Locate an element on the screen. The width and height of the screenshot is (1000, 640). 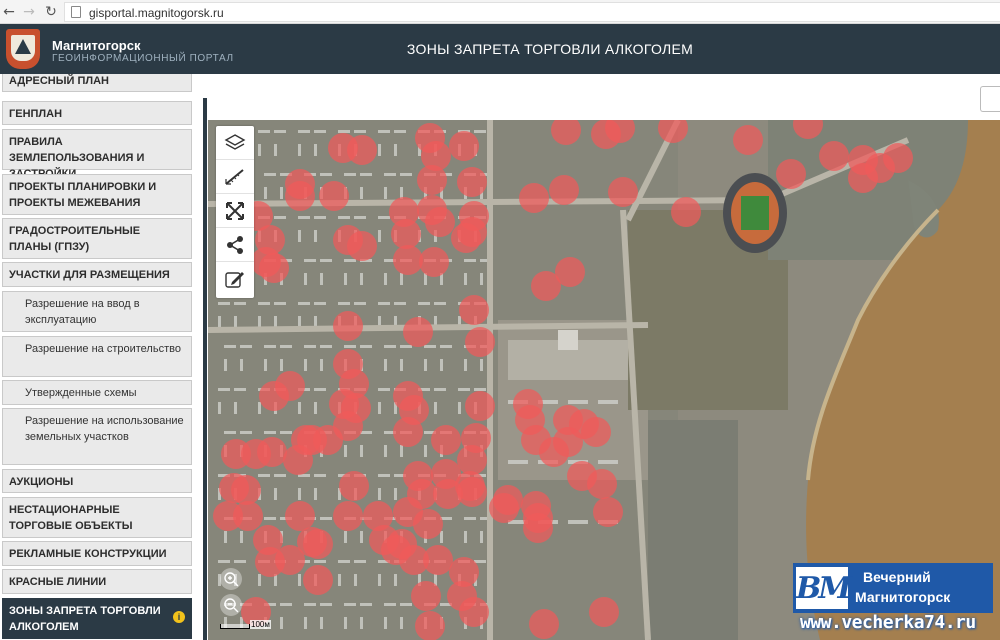
brand-name: Магнитогорск is located at coordinates (96, 45).